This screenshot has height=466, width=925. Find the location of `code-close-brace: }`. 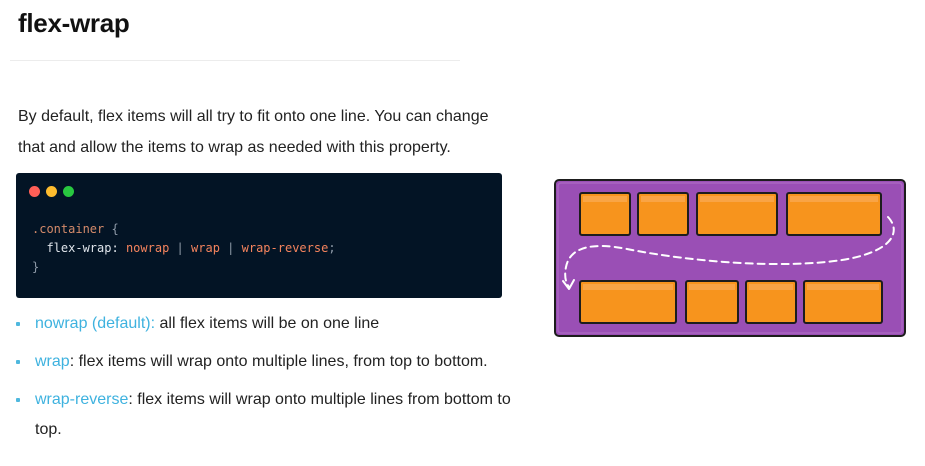

code-close-brace: } is located at coordinates (36, 267).